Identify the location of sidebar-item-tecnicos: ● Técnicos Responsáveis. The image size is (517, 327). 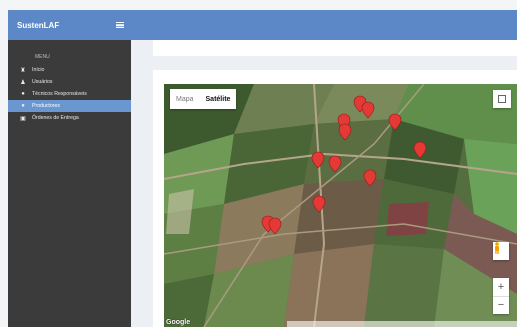
(69, 94).